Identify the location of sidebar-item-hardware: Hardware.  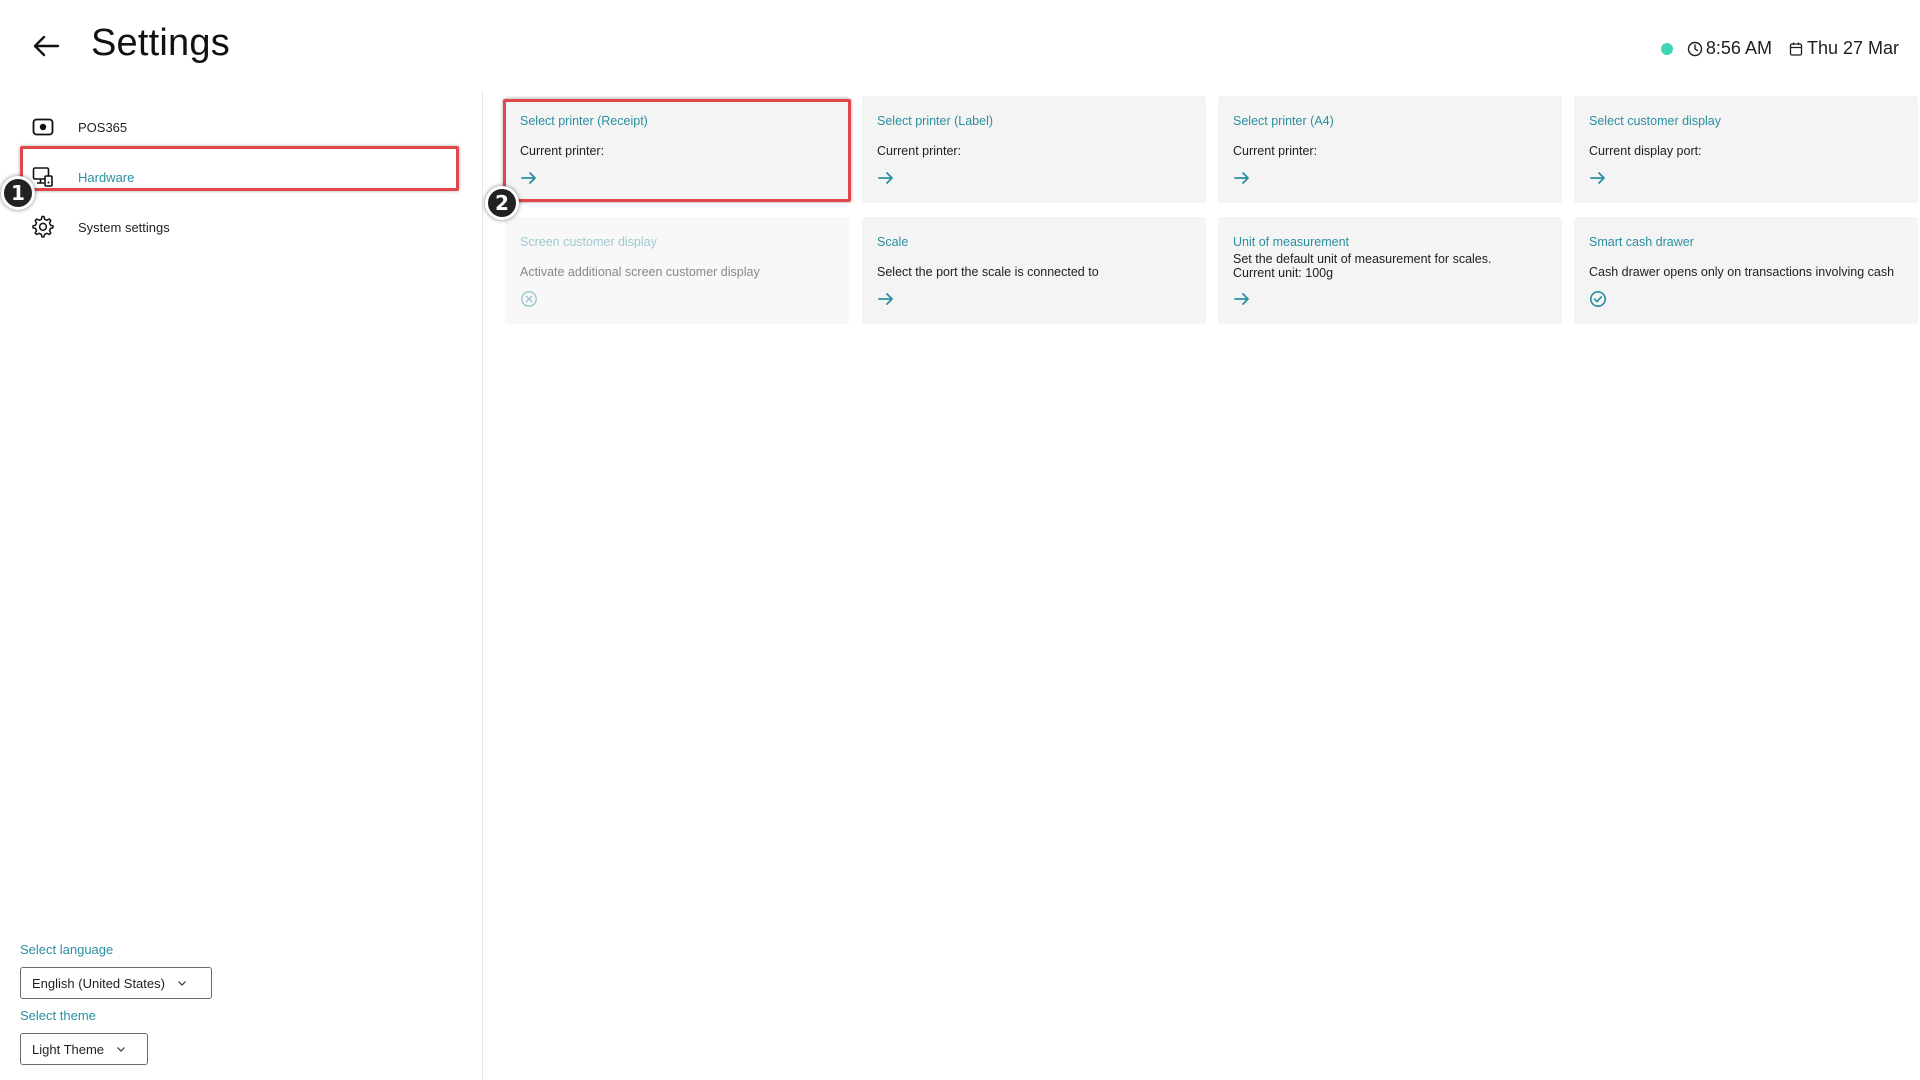
(239, 177).